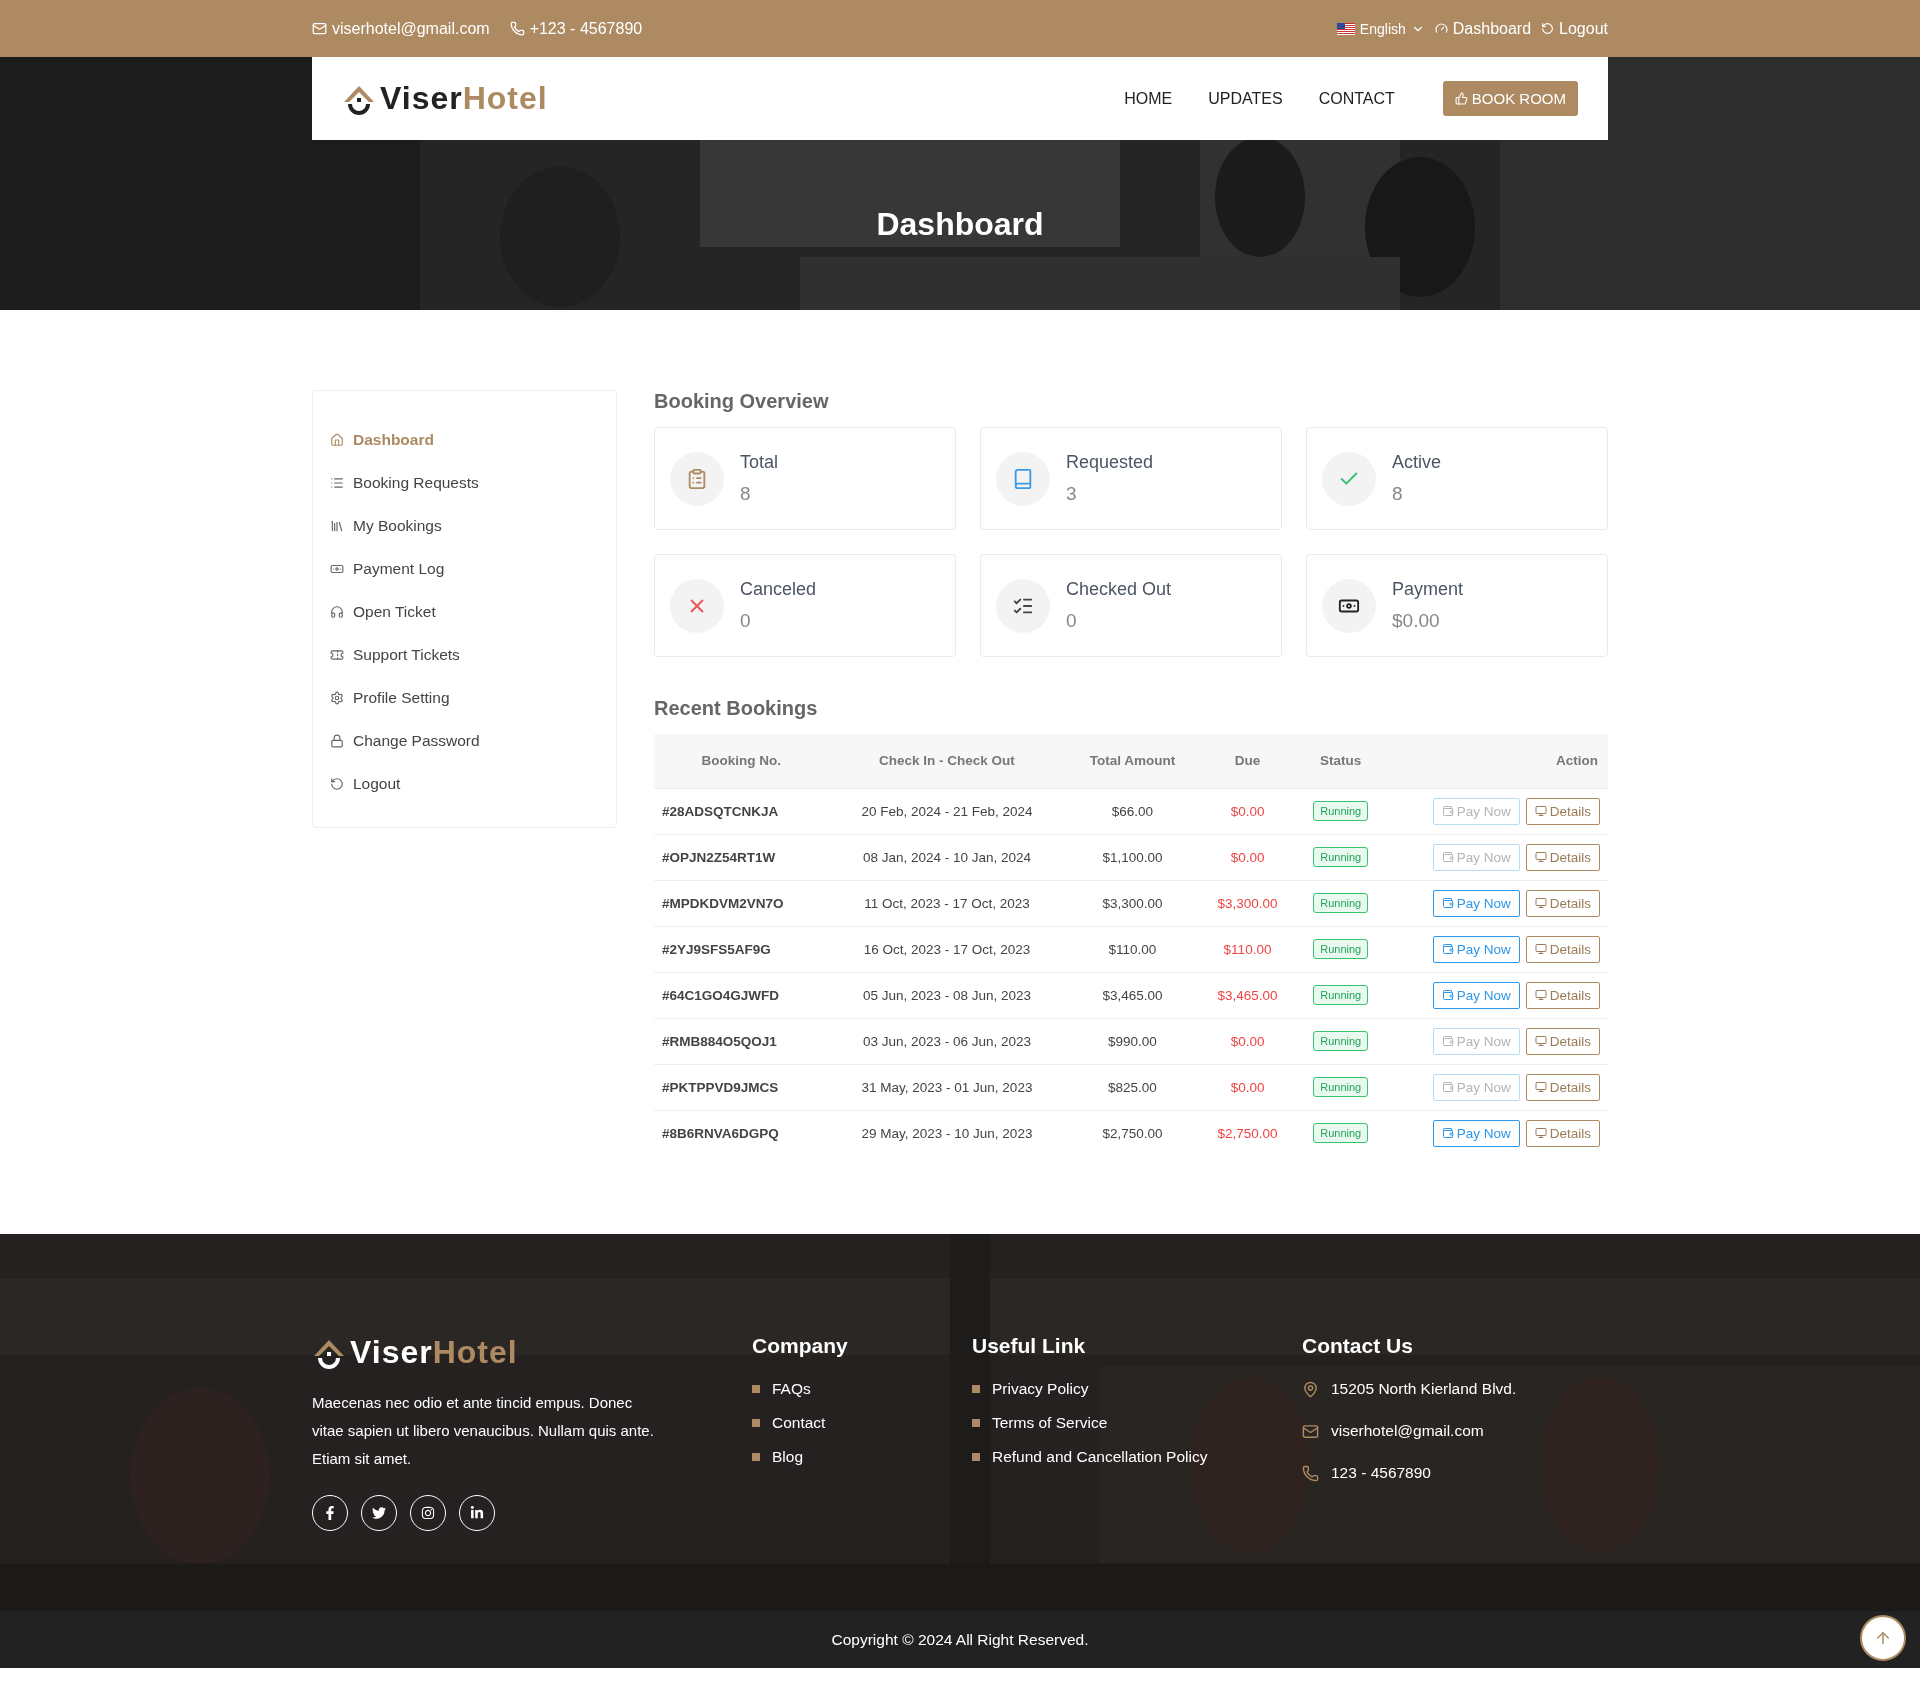 The width and height of the screenshot is (1920, 1681). Describe the element at coordinates (337, 611) in the screenshot. I see `headphones-icon` at that location.